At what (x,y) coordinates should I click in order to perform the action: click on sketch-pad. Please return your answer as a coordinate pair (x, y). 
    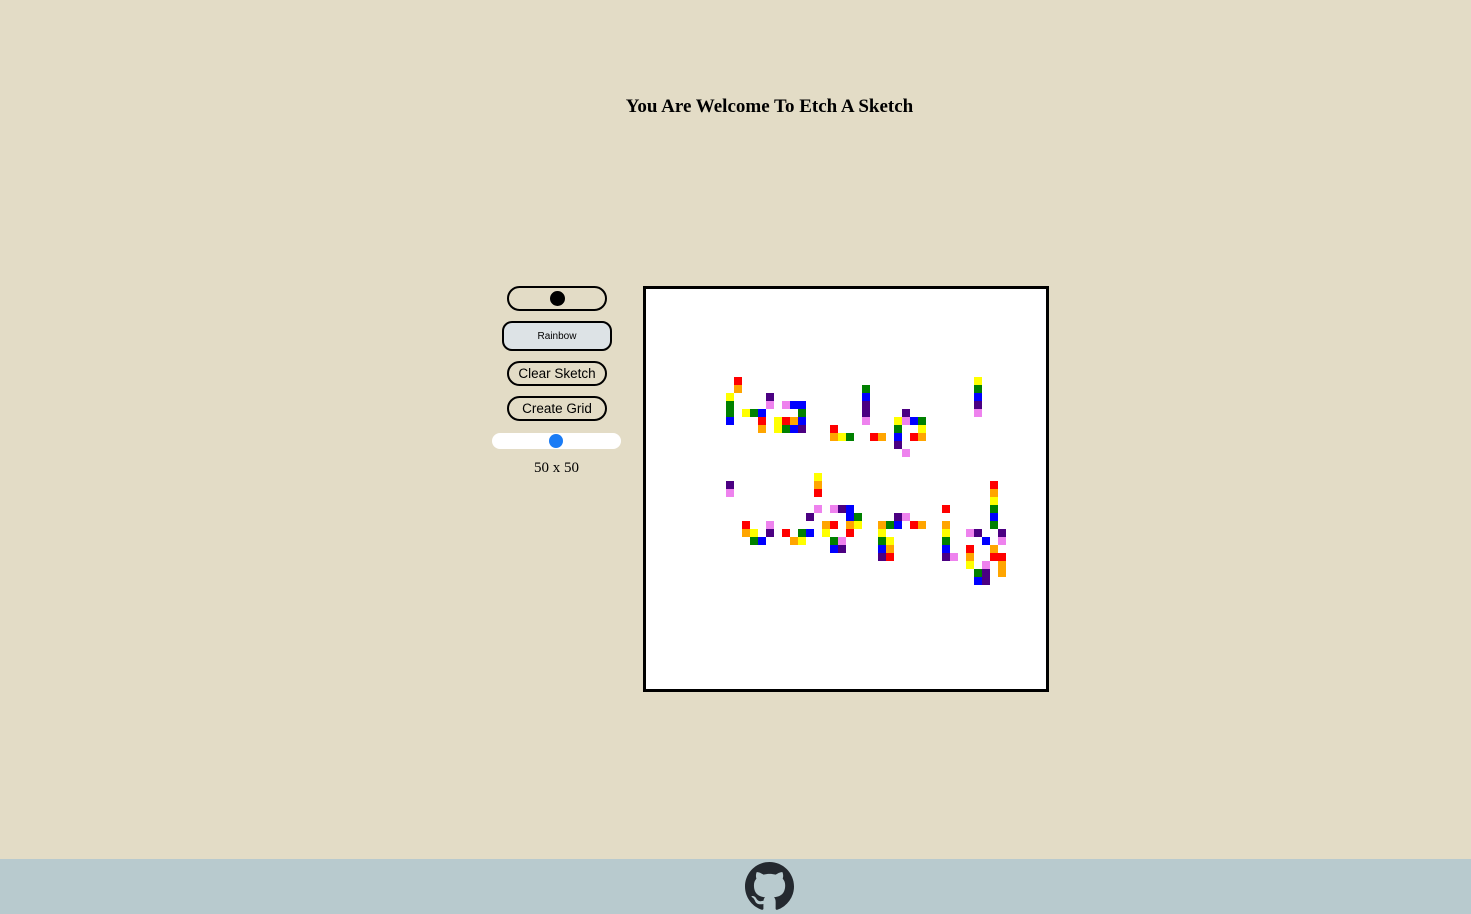
    Looking at the image, I should click on (846, 489).